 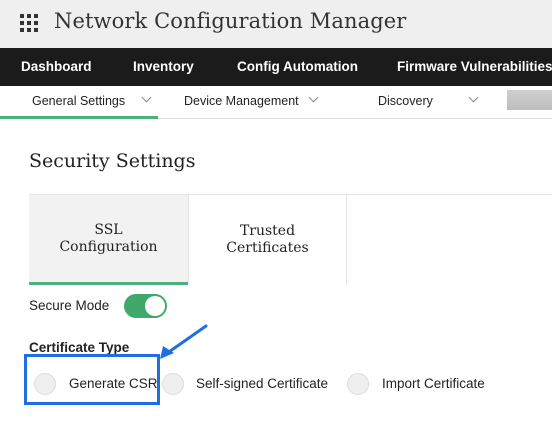 I want to click on tab-ssl-label-line1: SSL, so click(x=108, y=229).